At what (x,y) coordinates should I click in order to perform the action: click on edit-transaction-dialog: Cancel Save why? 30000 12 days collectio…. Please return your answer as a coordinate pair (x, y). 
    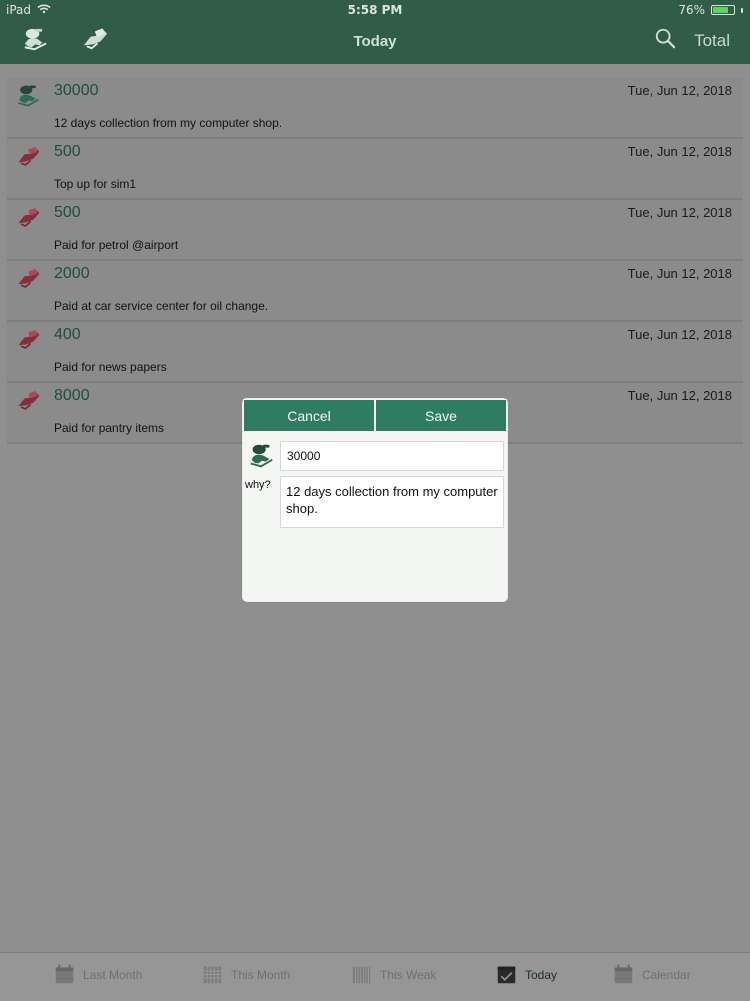
    Looking at the image, I should click on (375, 500).